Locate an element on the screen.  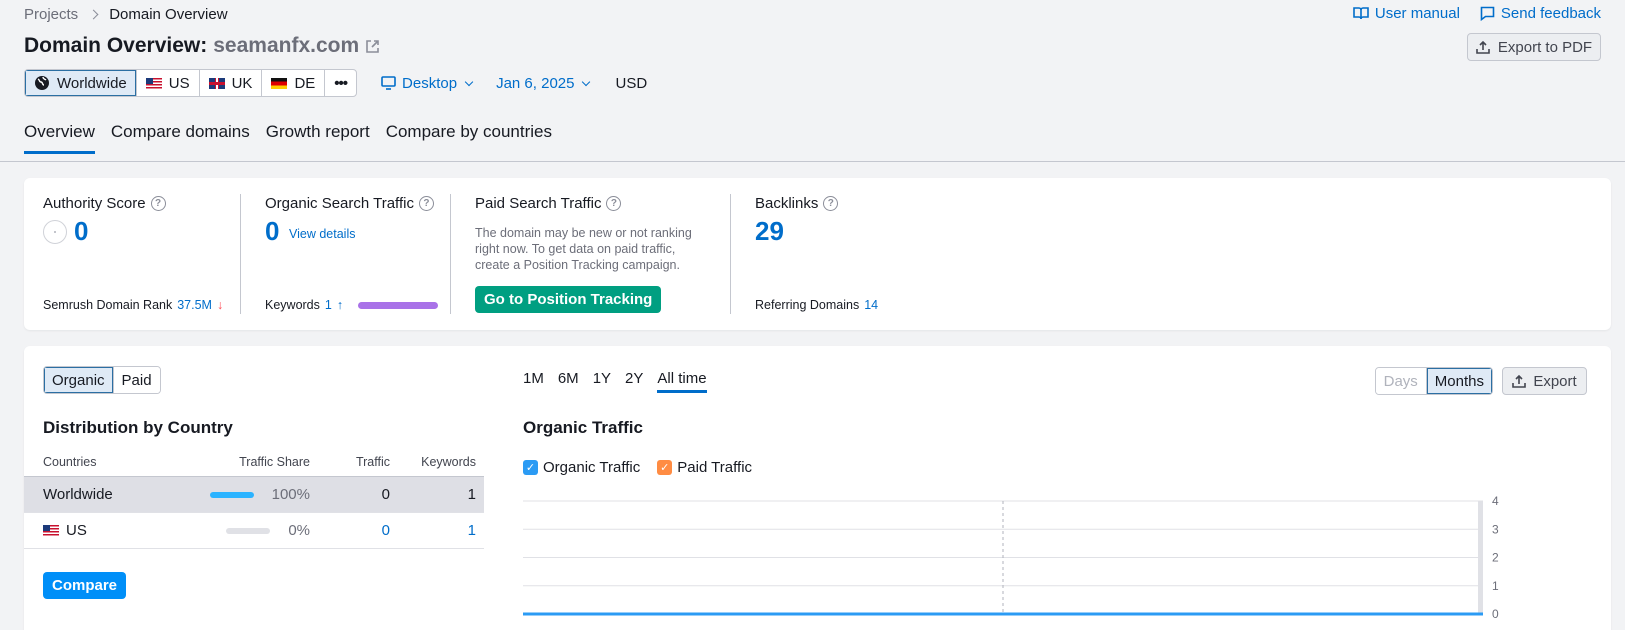
keywords-bar is located at coordinates (398, 305).